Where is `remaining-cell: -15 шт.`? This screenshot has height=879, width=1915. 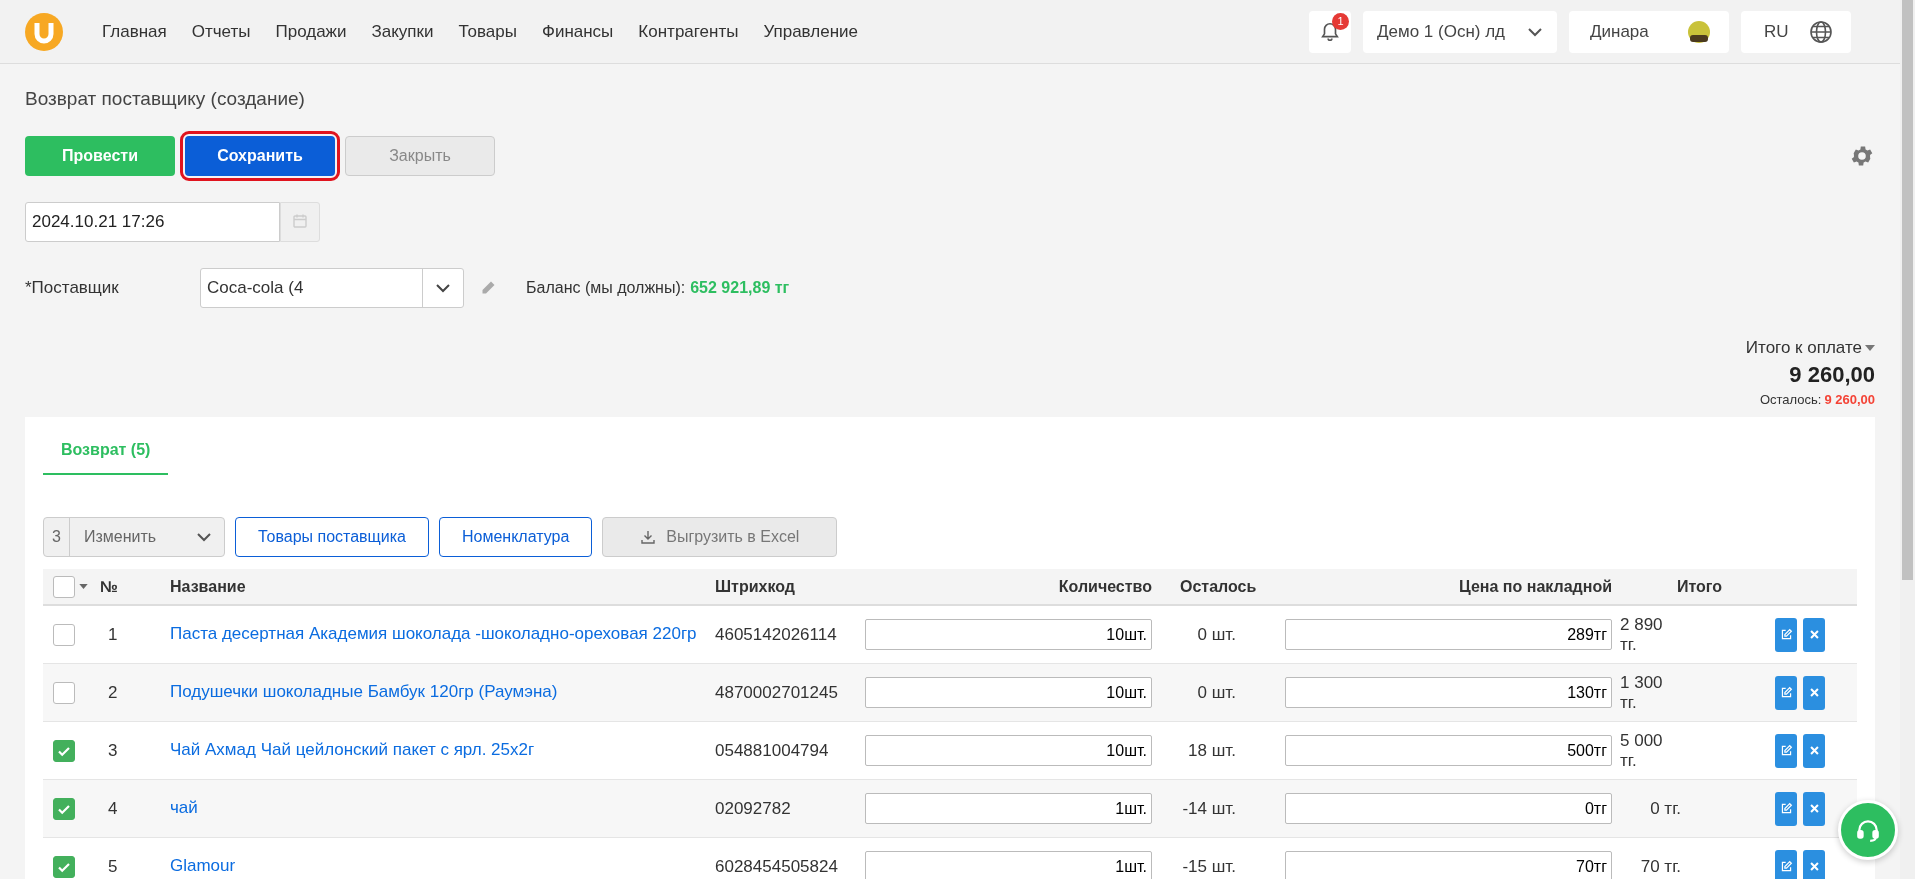
remaining-cell: -15 шт. is located at coordinates (1209, 866).